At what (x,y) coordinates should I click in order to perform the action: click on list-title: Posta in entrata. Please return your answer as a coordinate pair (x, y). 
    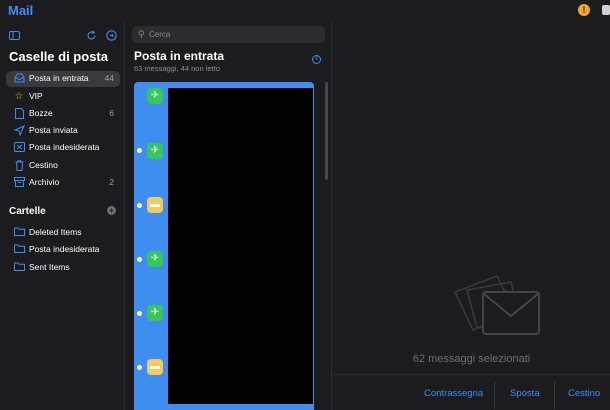
    Looking at the image, I should click on (179, 56).